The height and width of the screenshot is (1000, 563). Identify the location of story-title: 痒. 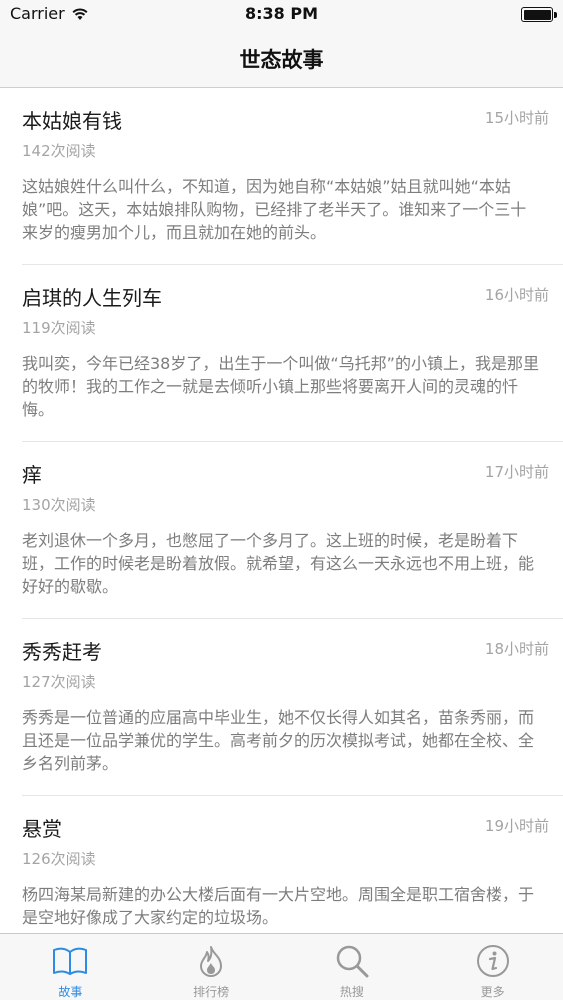
(32, 475).